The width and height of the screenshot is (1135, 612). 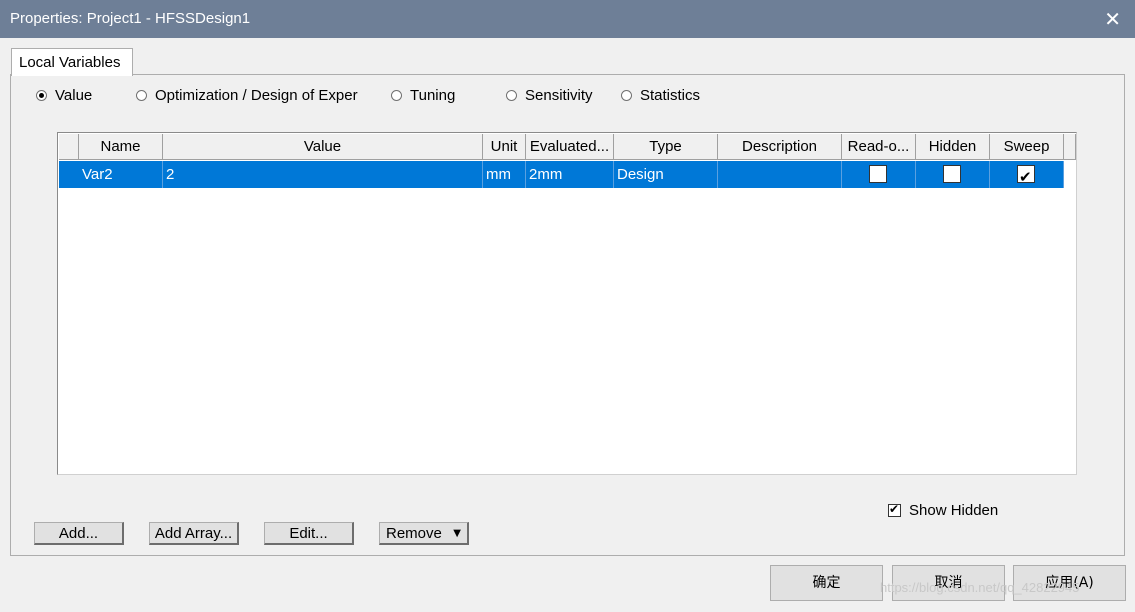 What do you see at coordinates (953, 147) in the screenshot?
I see `column-header-hidden: Hidden` at bounding box center [953, 147].